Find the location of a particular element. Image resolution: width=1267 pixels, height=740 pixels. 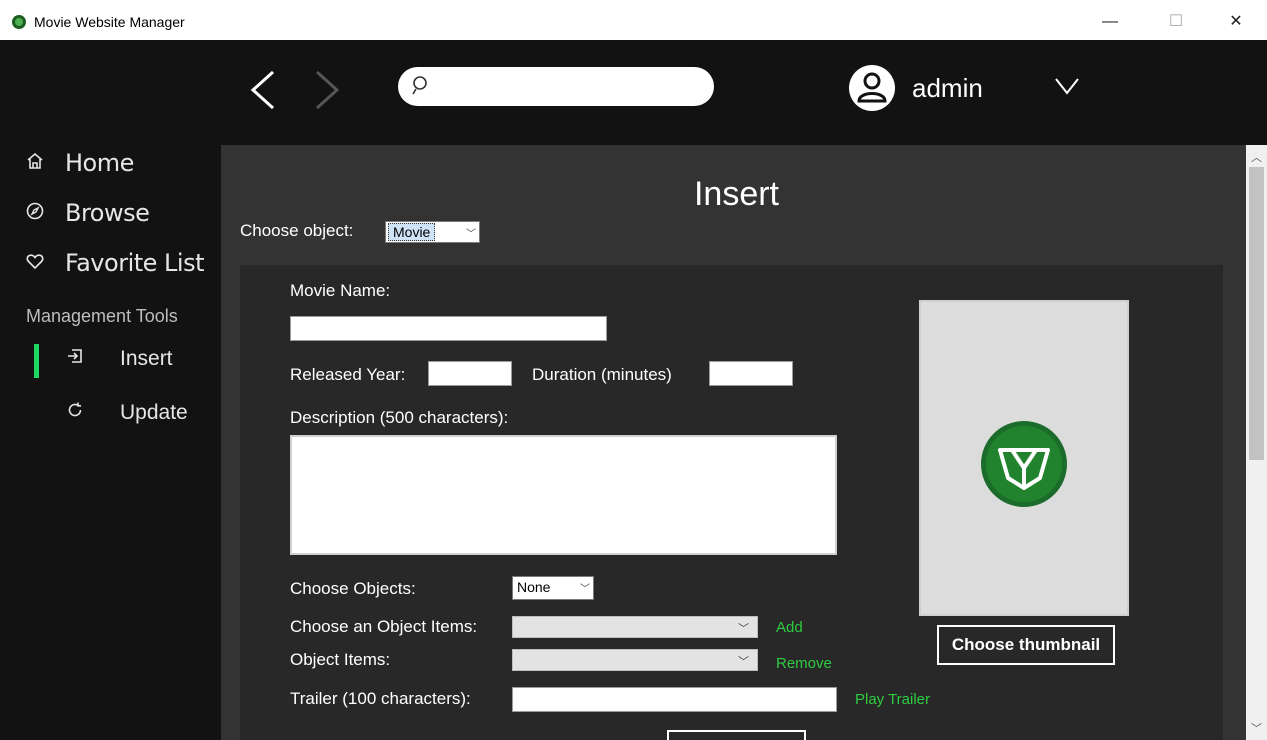

object-items-select: ﹀ is located at coordinates (635, 660).